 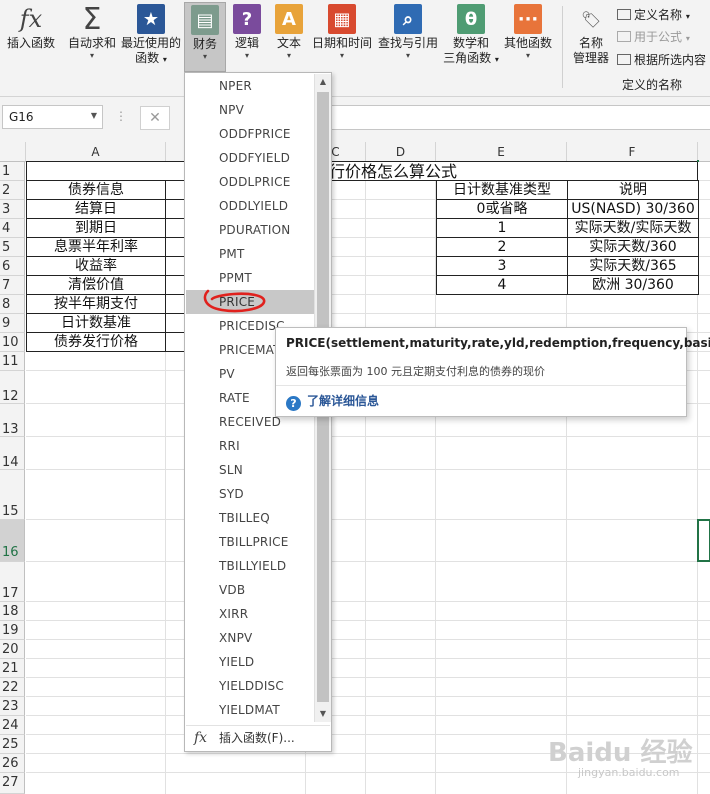 I want to click on row-header: 21, so click(x=12, y=668).